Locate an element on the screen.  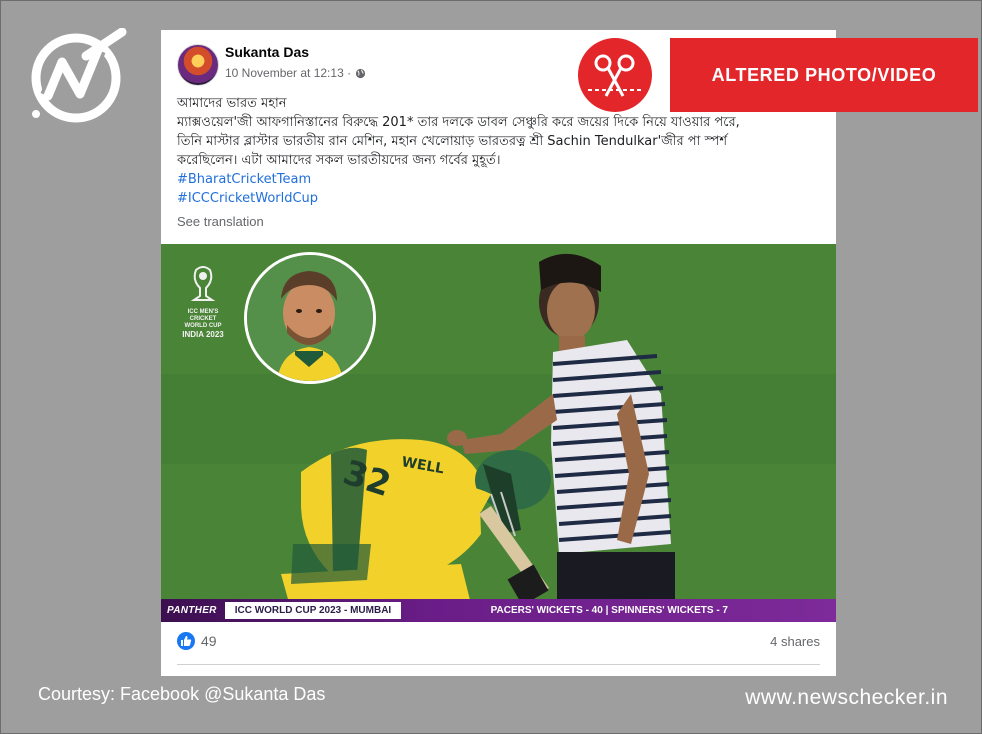
website-url: www.newschecker.in is located at coordinates (846, 698).